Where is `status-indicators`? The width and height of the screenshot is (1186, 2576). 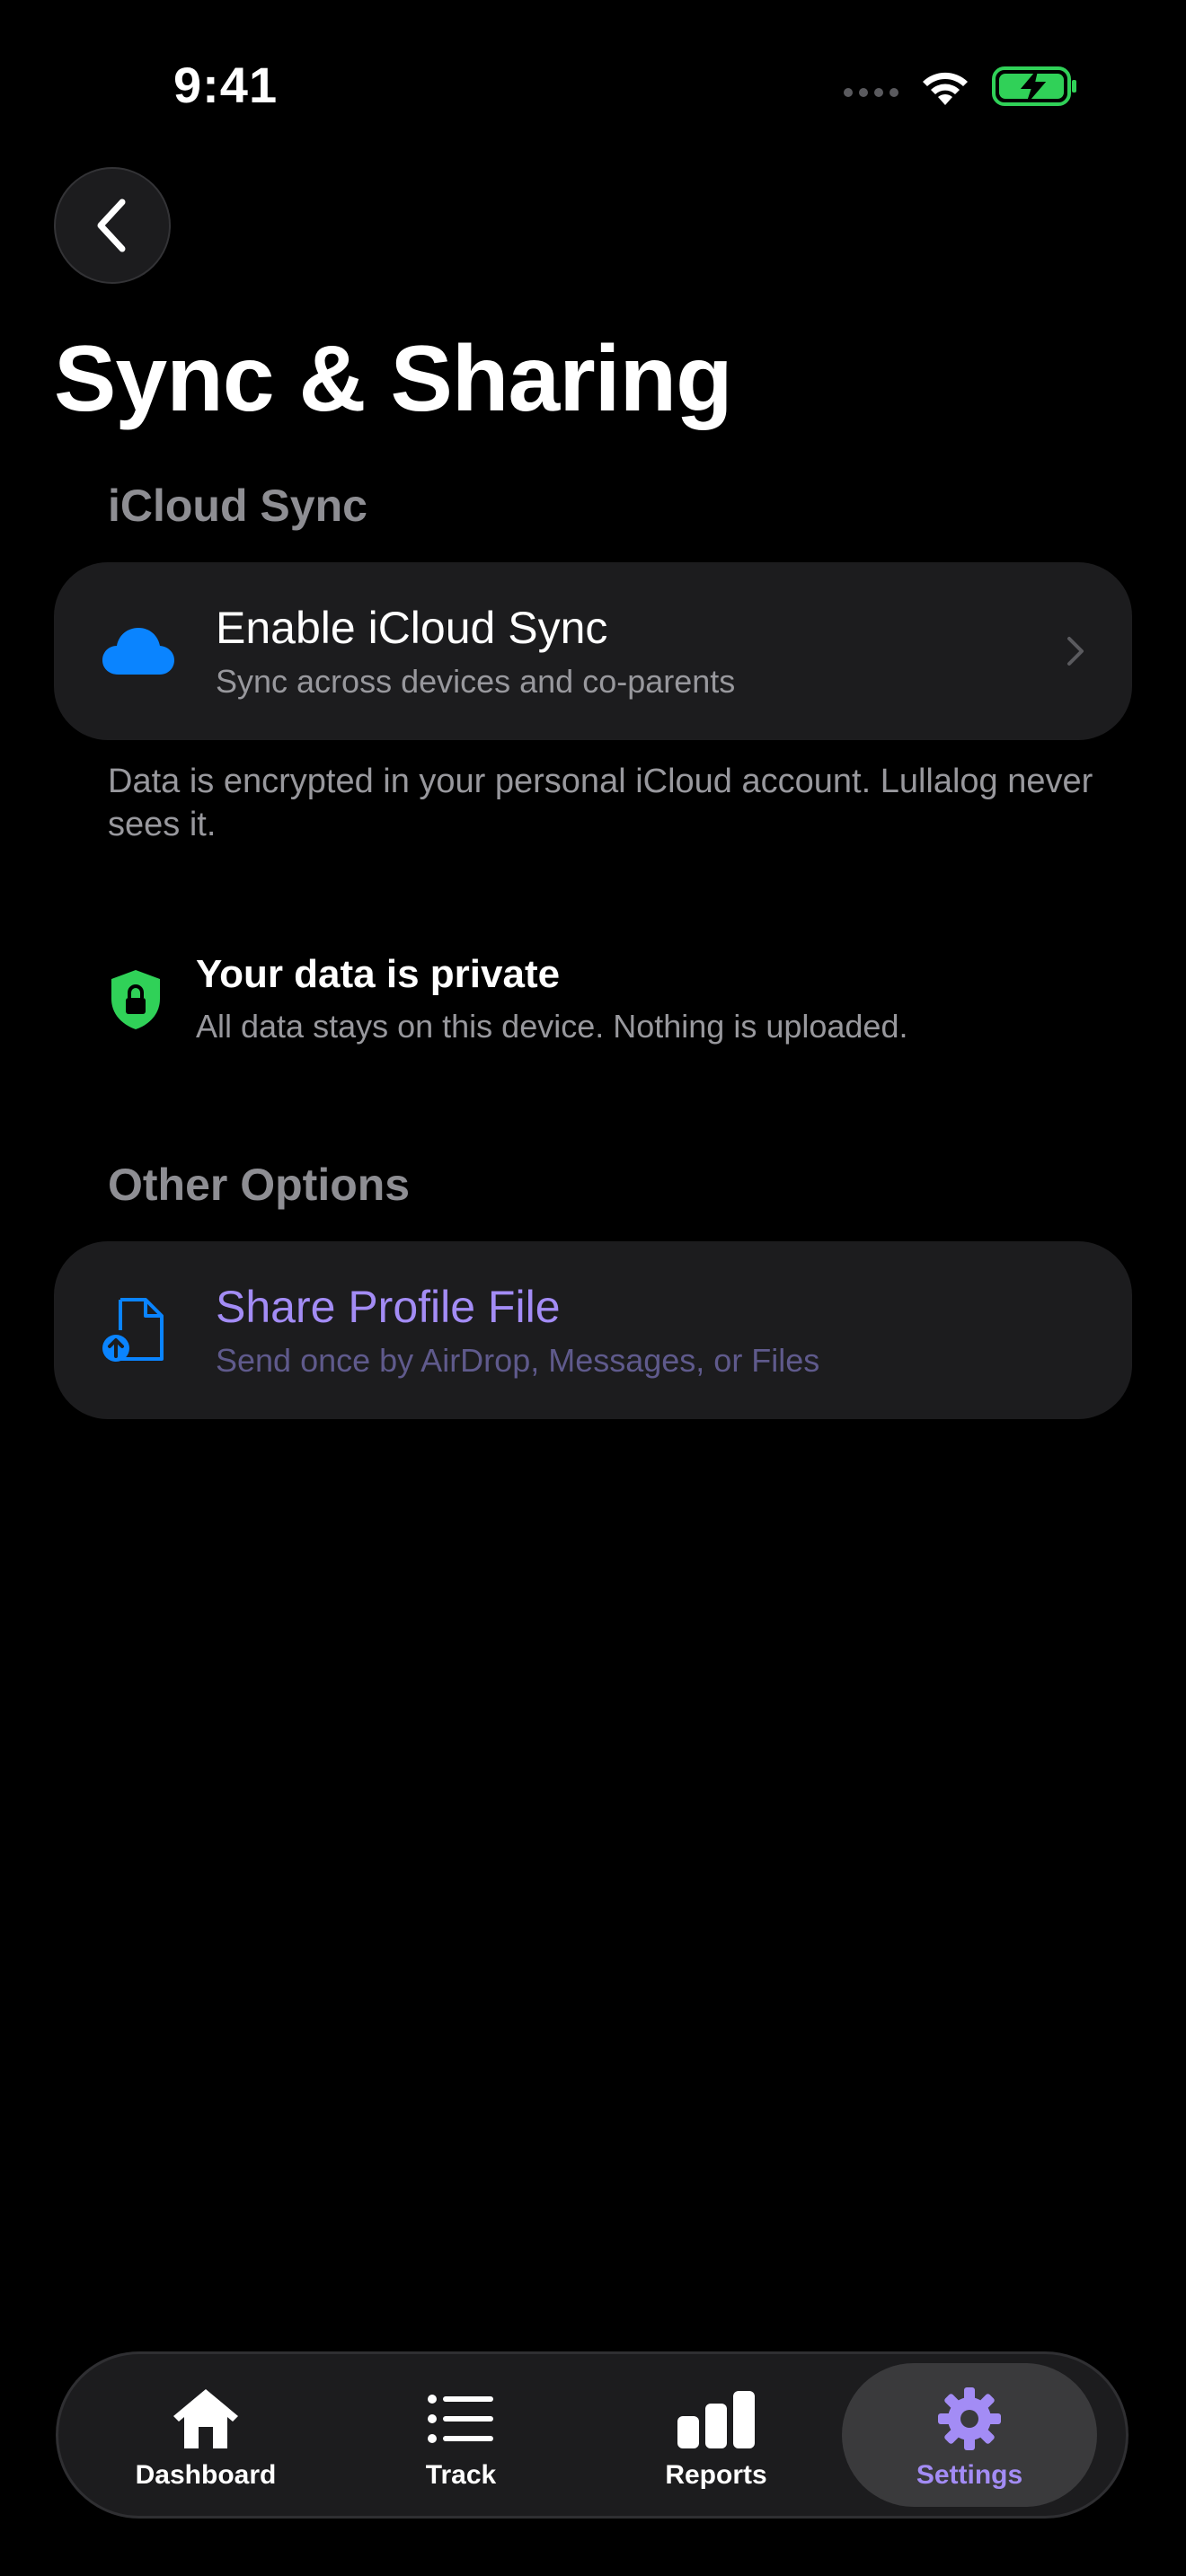 status-indicators is located at coordinates (961, 86).